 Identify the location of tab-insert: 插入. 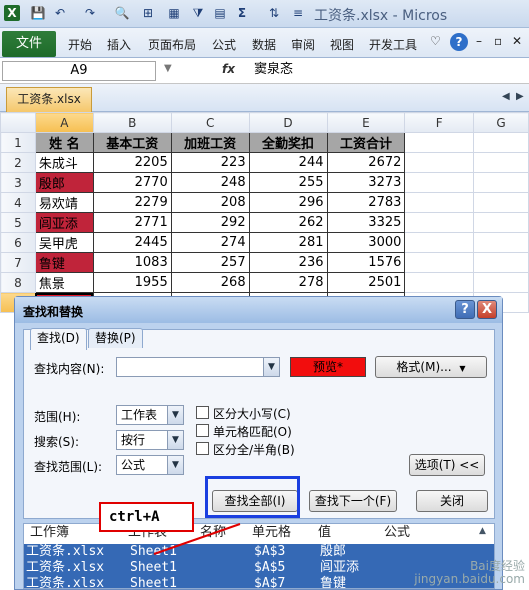
(119, 44).